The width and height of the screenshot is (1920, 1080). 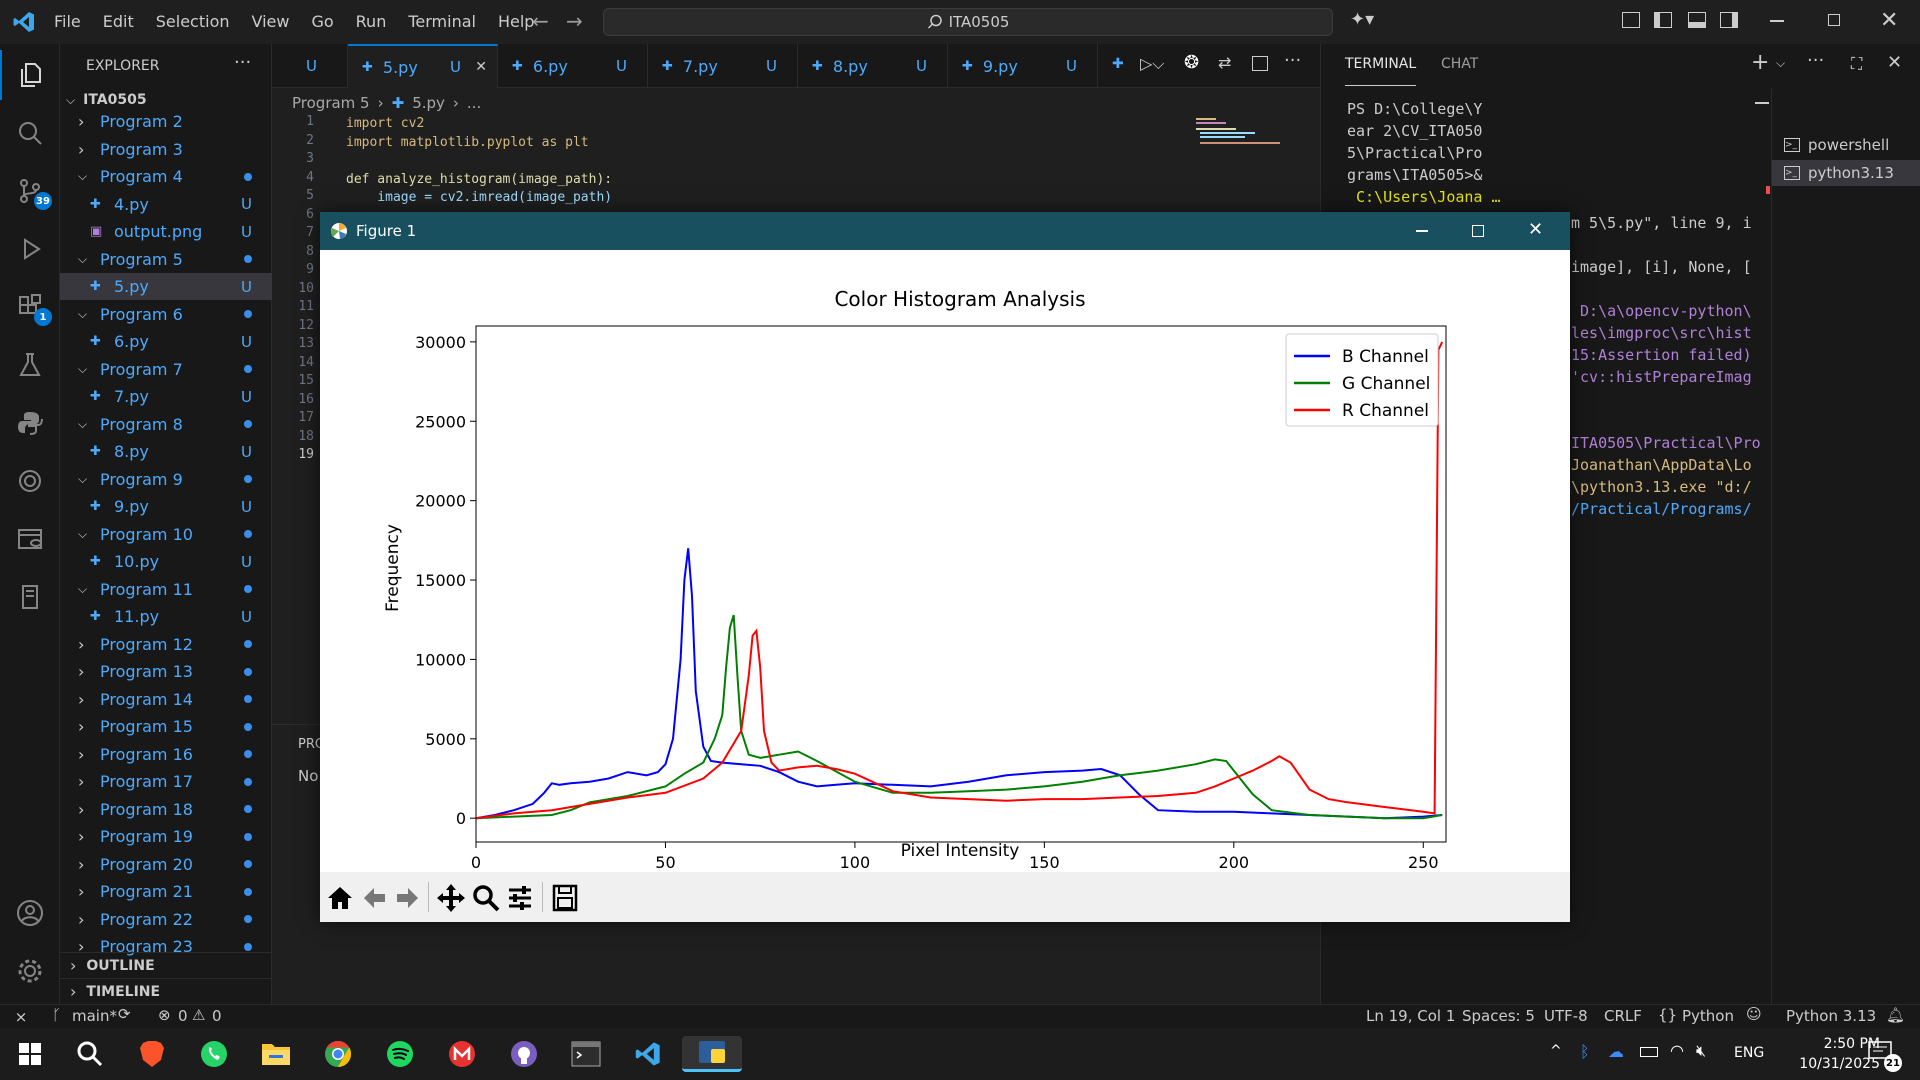 What do you see at coordinates (1708, 1016) in the screenshot?
I see `language-mode: Python` at bounding box center [1708, 1016].